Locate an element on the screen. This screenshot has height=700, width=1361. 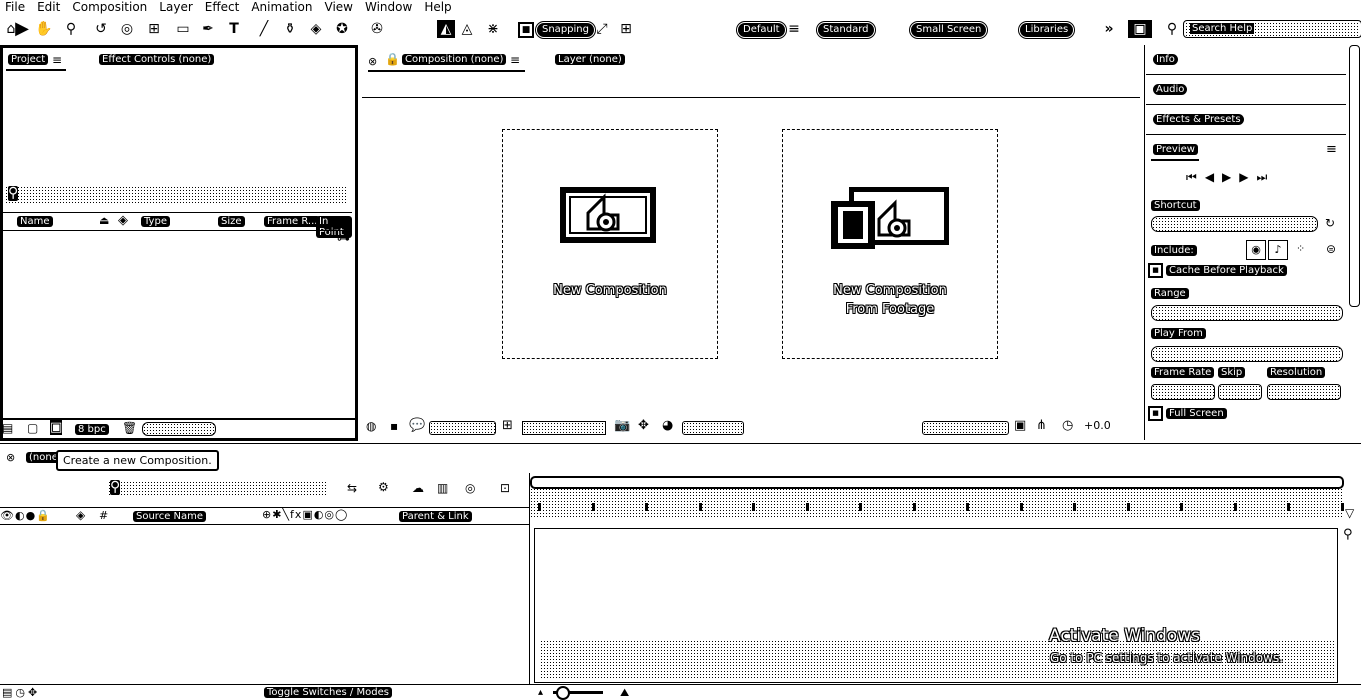
draft-3d-icon: ⚙ is located at coordinates (383, 487).